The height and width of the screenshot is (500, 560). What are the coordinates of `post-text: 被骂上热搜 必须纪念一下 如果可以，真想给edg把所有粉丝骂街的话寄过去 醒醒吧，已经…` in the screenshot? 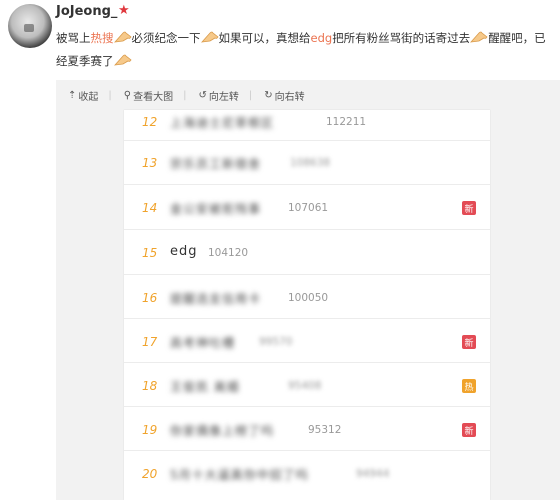 It's located at (303, 50).